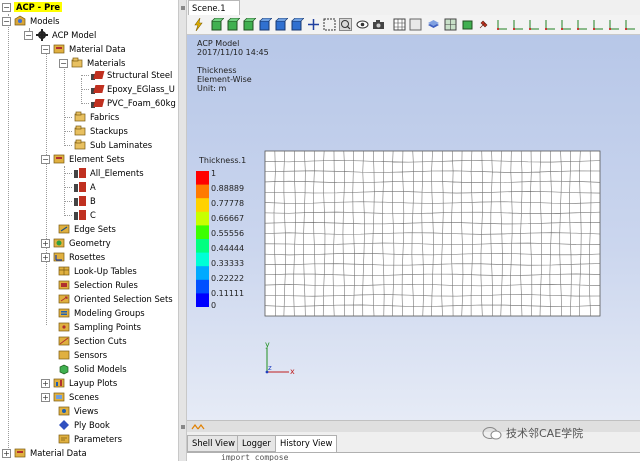 This screenshot has height=461, width=640. What do you see at coordinates (467, 24) in the screenshot?
I see `solid-view-icon` at bounding box center [467, 24].